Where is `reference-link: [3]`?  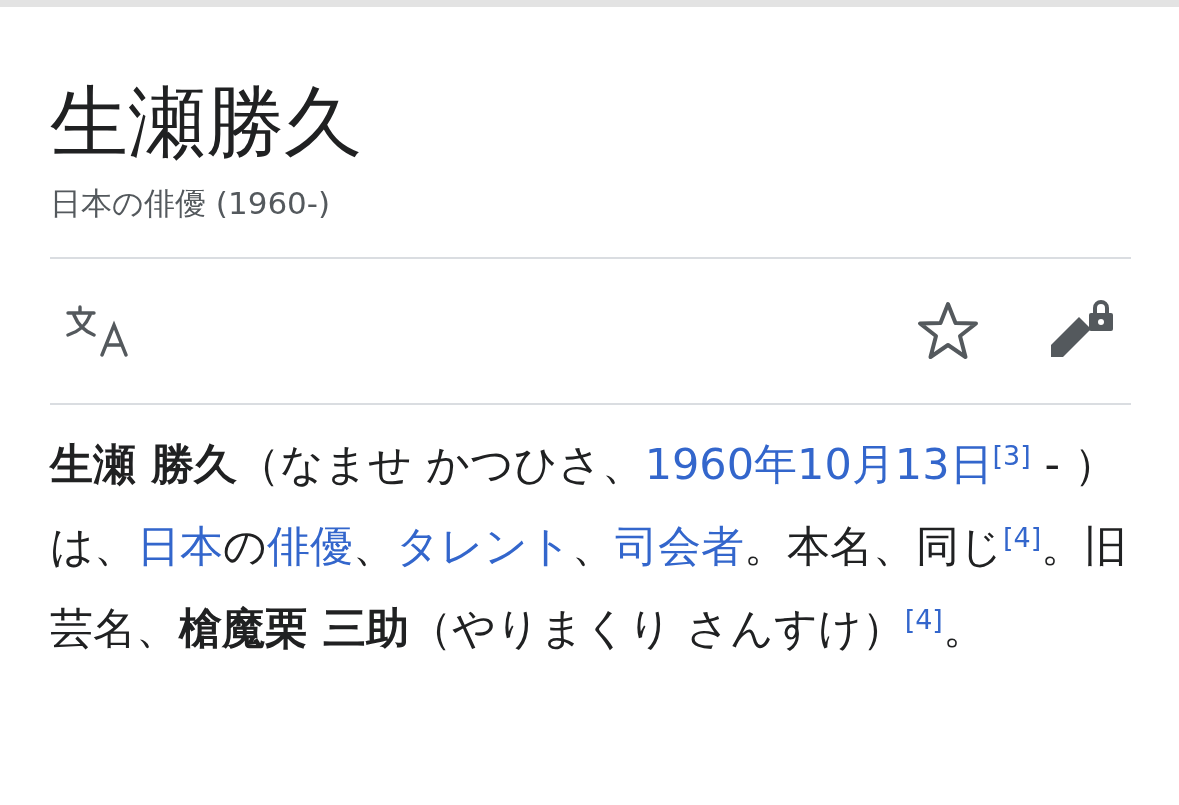
reference-link: [3] is located at coordinates (1011, 455).